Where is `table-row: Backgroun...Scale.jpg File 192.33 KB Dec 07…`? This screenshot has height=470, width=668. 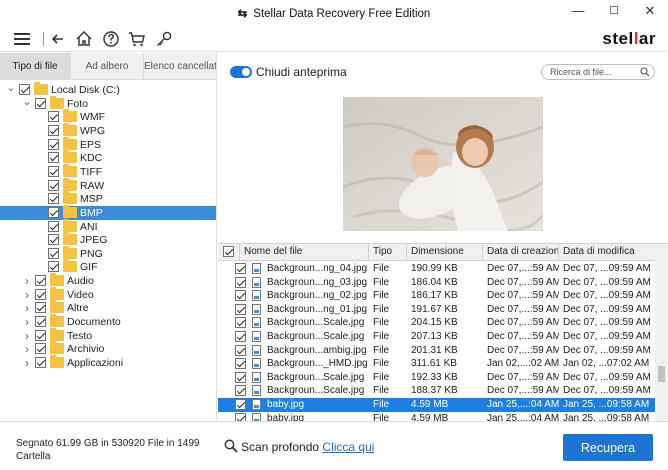
table-row: Backgroun...Scale.jpg File 192.33 KB Dec 07… is located at coordinates (436, 378).